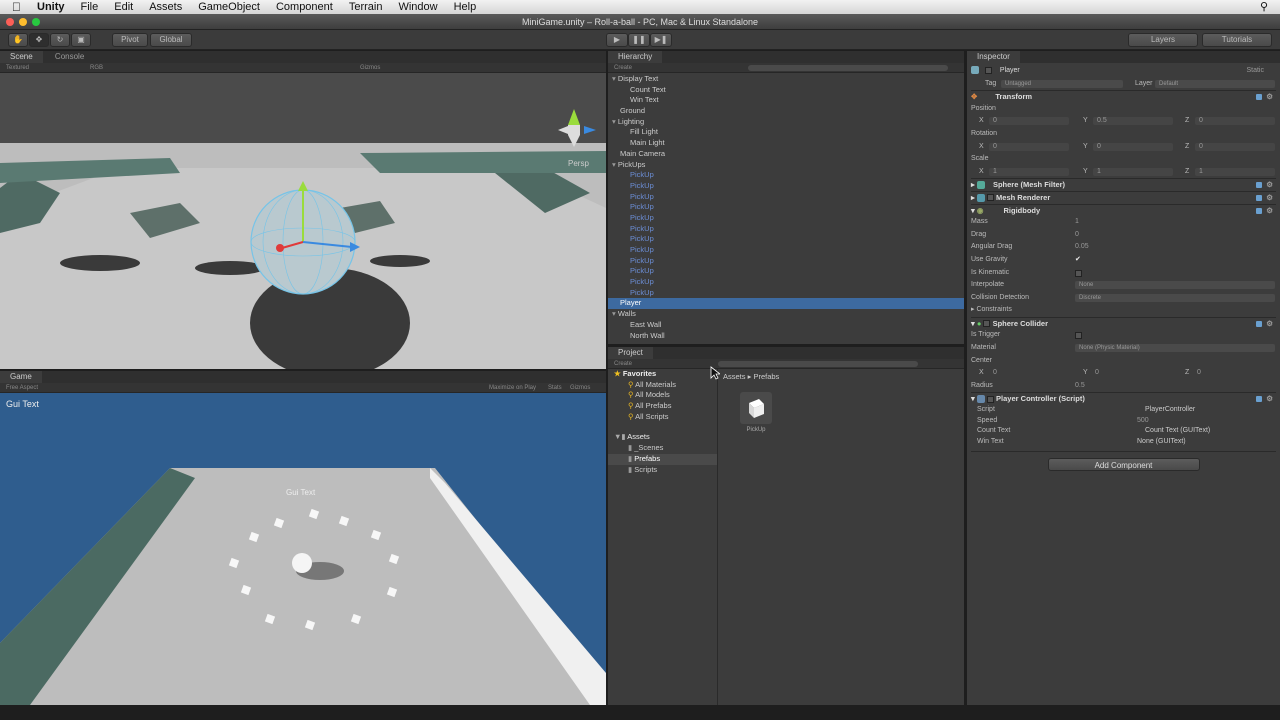  I want to click on folder-scripts: ▮ Scripts, so click(662, 470).